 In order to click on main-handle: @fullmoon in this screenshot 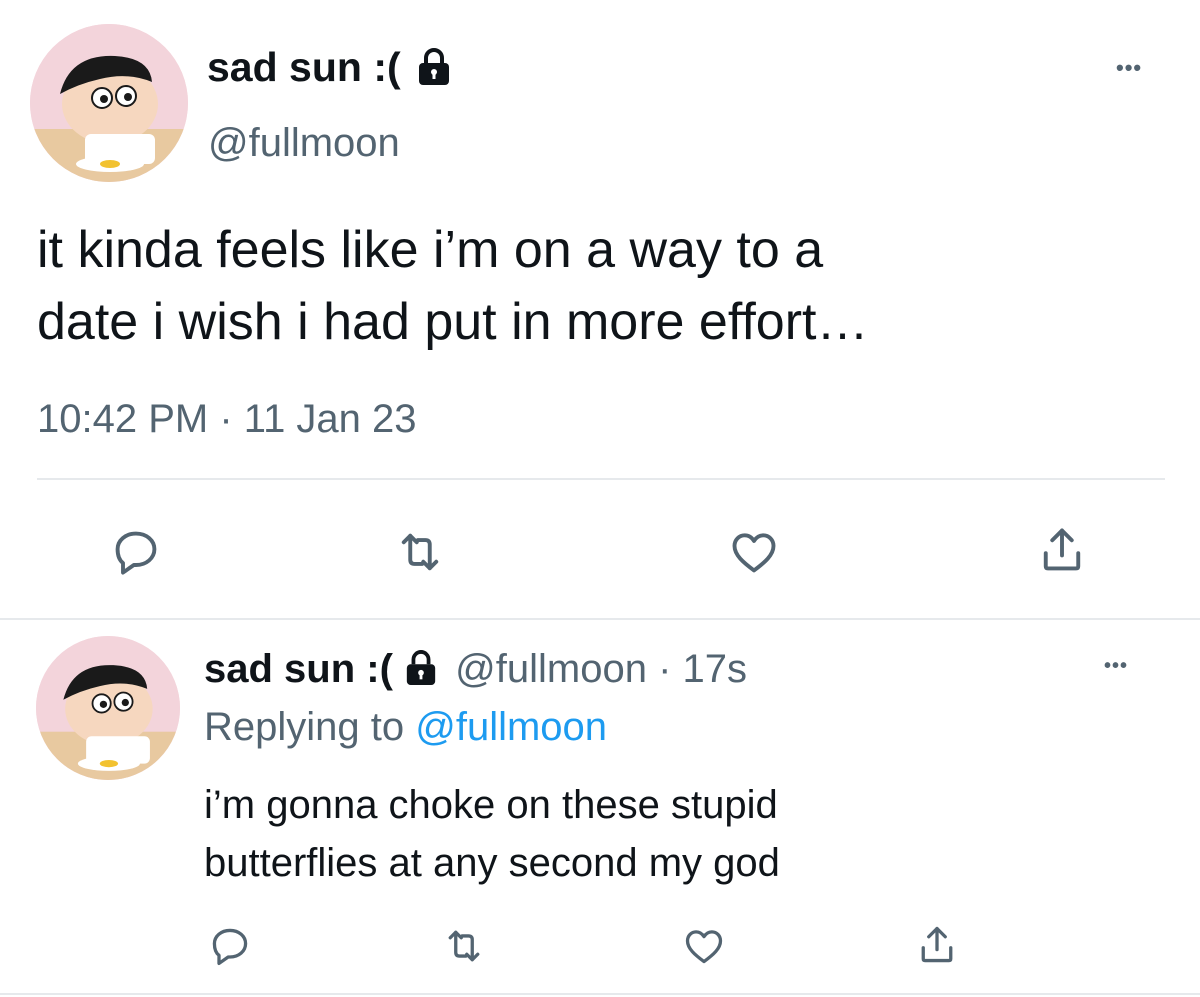, I will do `click(304, 143)`.